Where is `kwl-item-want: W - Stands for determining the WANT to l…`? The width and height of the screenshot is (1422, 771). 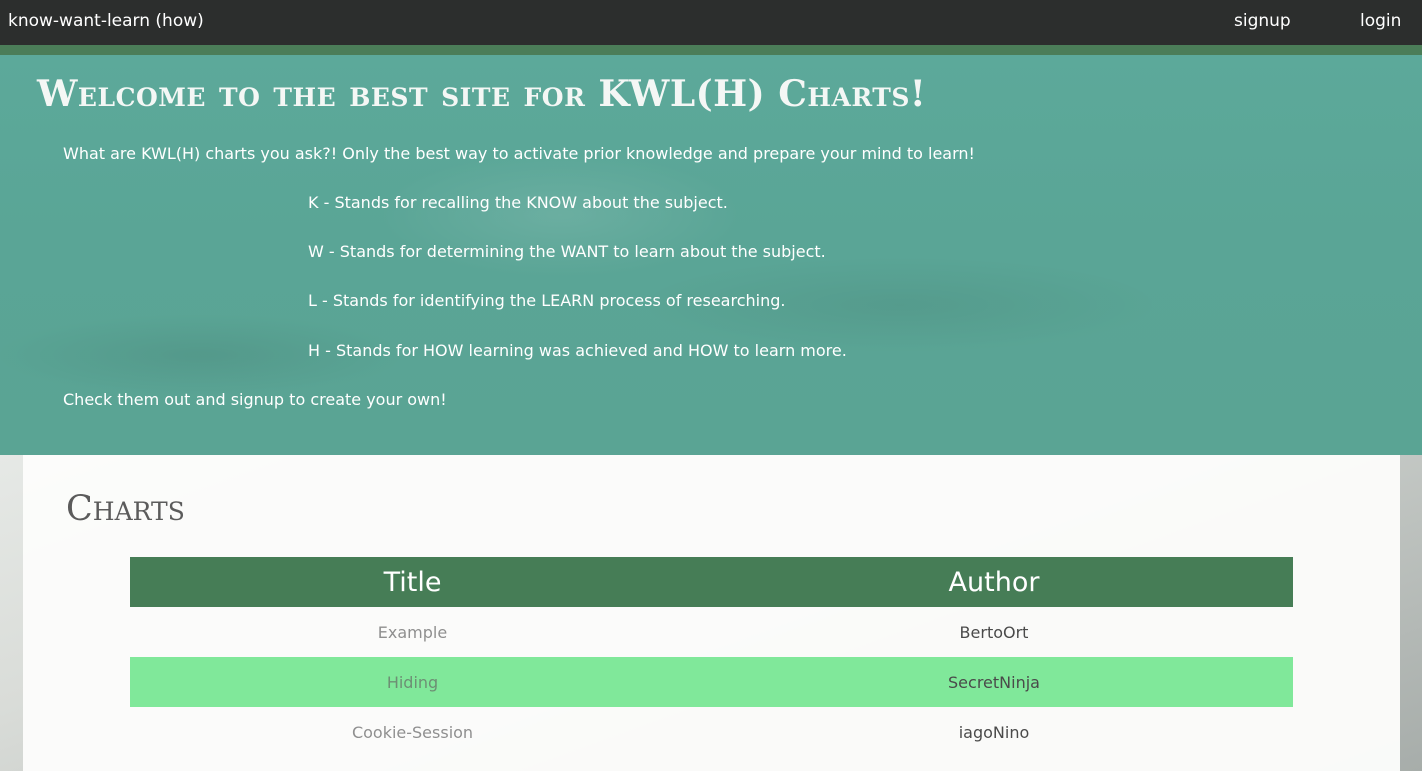
kwl-item-want: W - Stands for determining the WANT to l… is located at coordinates (567, 251).